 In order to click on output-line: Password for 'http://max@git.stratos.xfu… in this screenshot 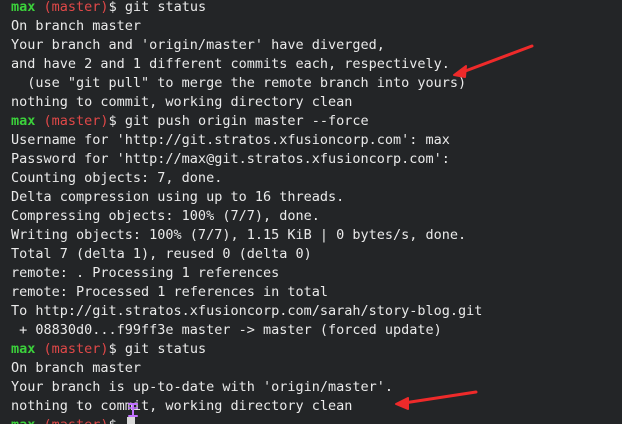, I will do `click(230, 159)`.